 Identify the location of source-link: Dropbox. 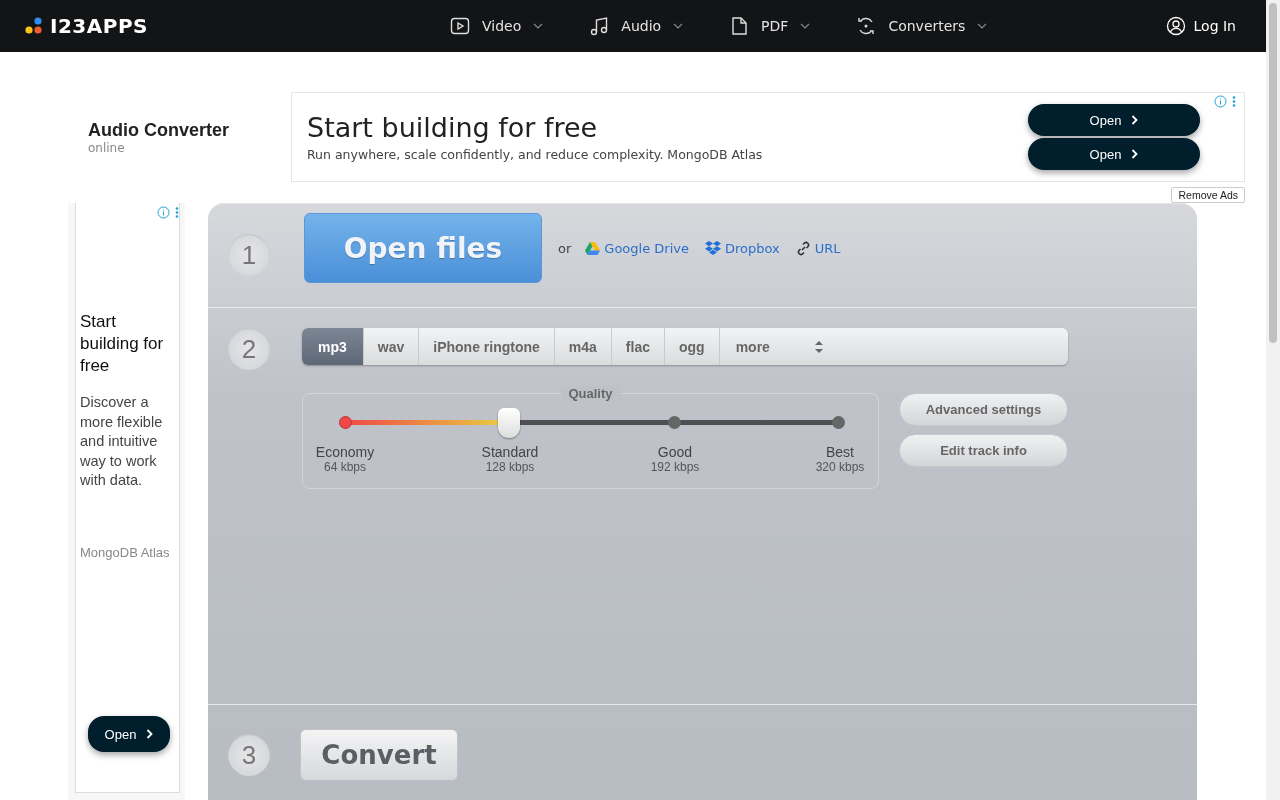
(742, 248).